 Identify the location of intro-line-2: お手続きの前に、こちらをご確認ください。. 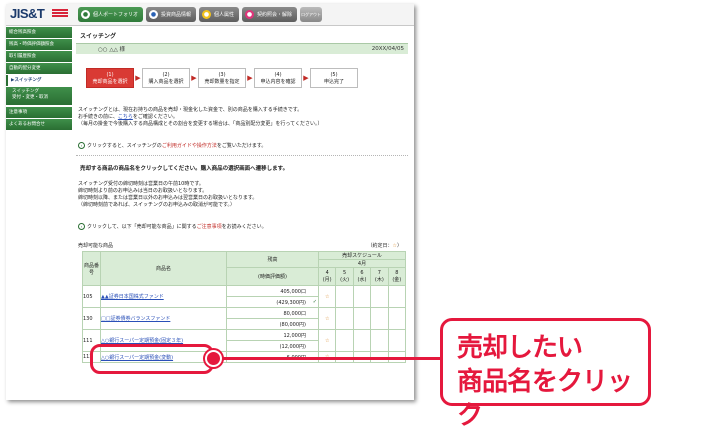
(128, 117).